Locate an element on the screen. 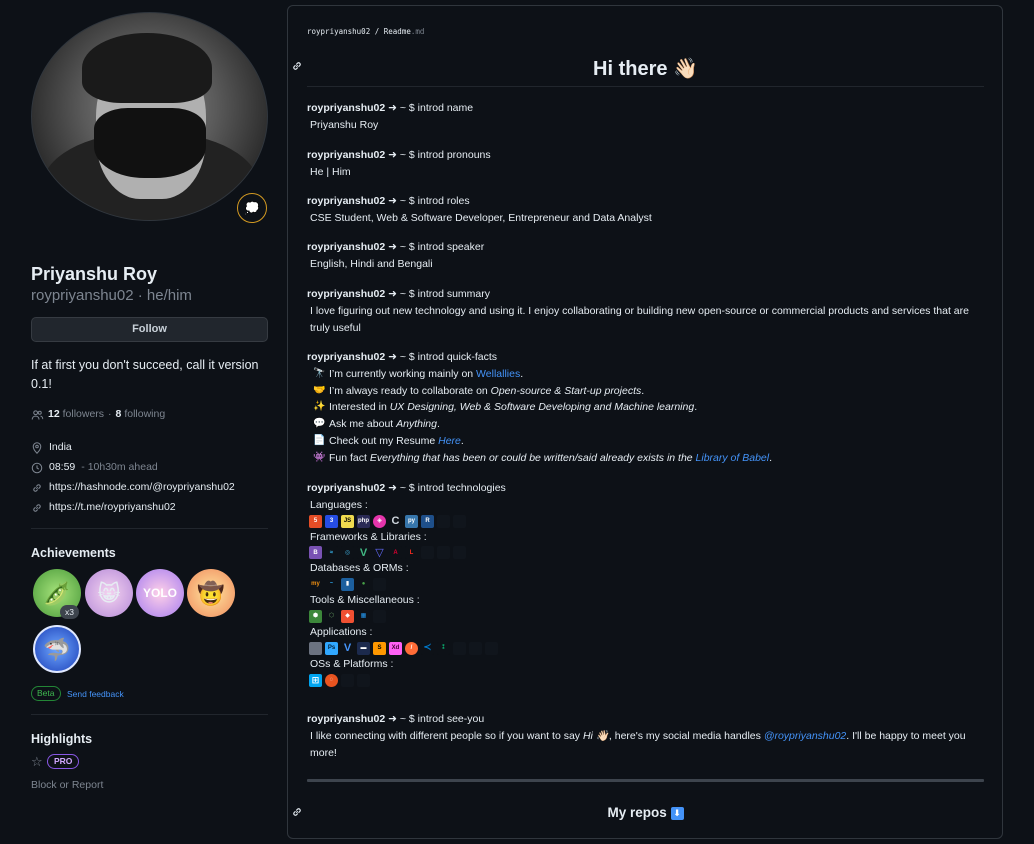  docker-icon: ▦ is located at coordinates (363, 616).